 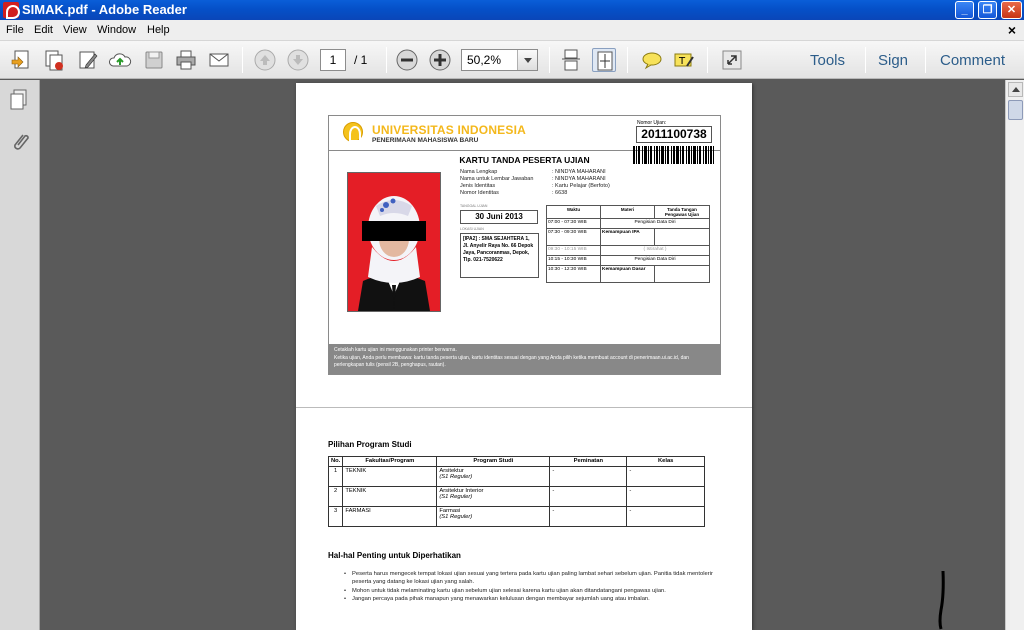 What do you see at coordinates (186, 60) in the screenshot?
I see `print-icon` at bounding box center [186, 60].